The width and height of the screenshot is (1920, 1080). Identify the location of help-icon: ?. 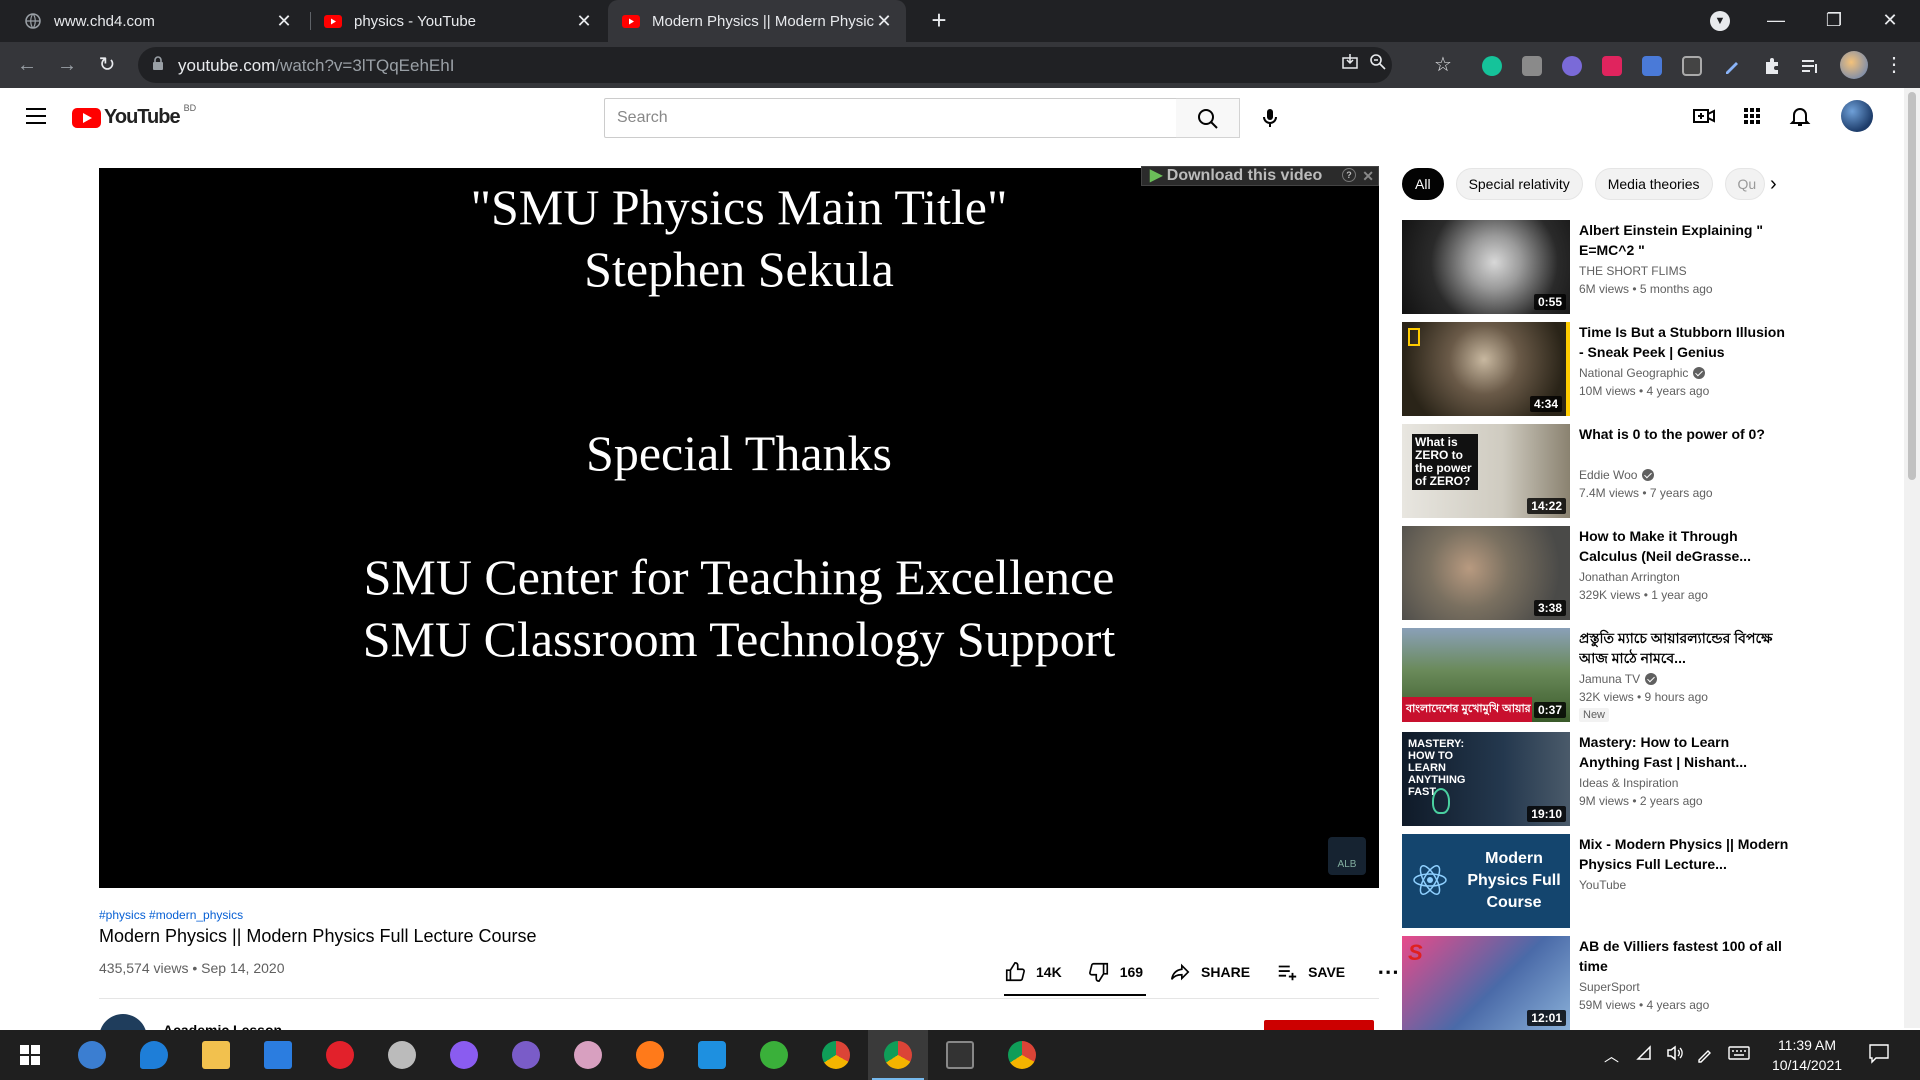
(1349, 175).